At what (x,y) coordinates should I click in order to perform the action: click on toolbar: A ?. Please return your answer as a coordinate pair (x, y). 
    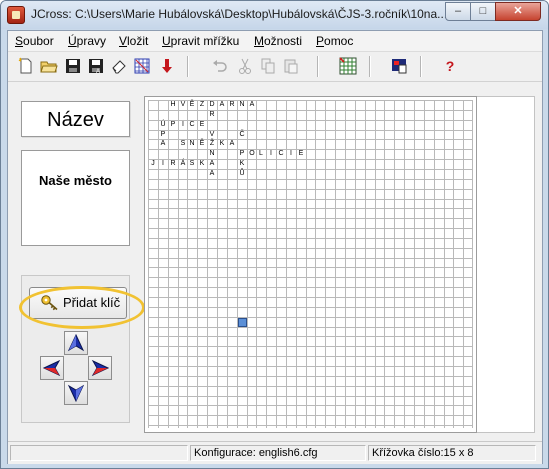
    Looking at the image, I should click on (275, 67).